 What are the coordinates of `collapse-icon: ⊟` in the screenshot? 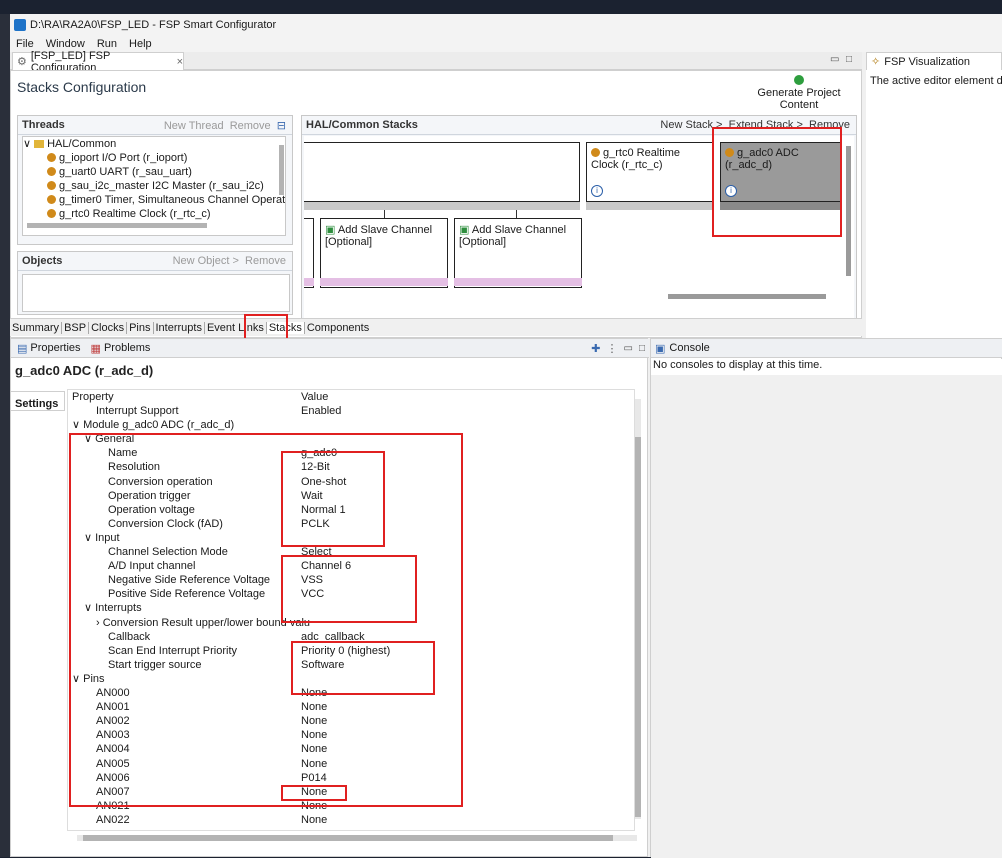 It's located at (281, 126).